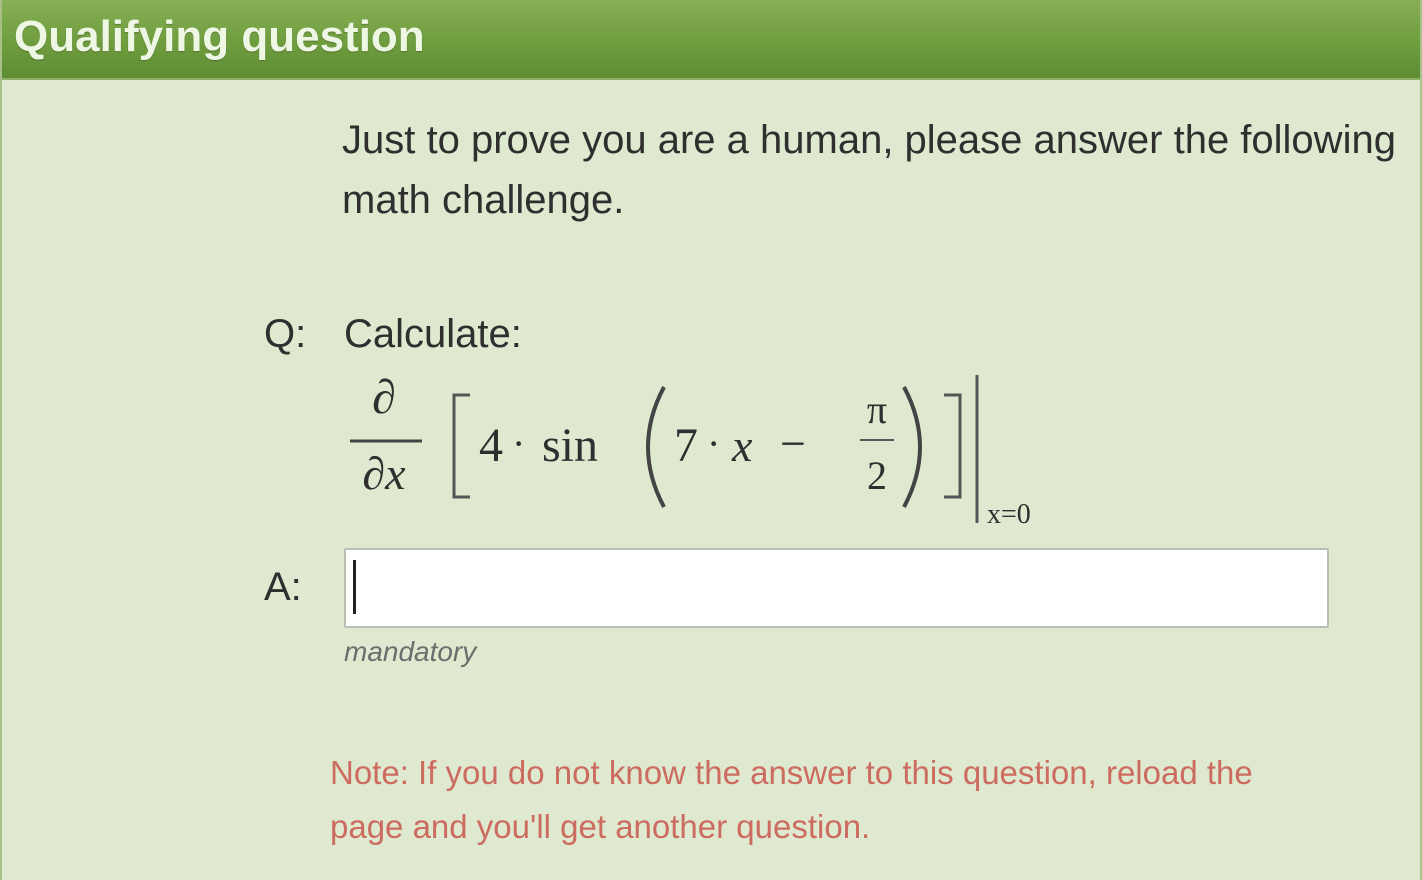 The height and width of the screenshot is (880, 1422). What do you see at coordinates (384, 473) in the screenshot?
I see `partial-denominator: ∂x` at bounding box center [384, 473].